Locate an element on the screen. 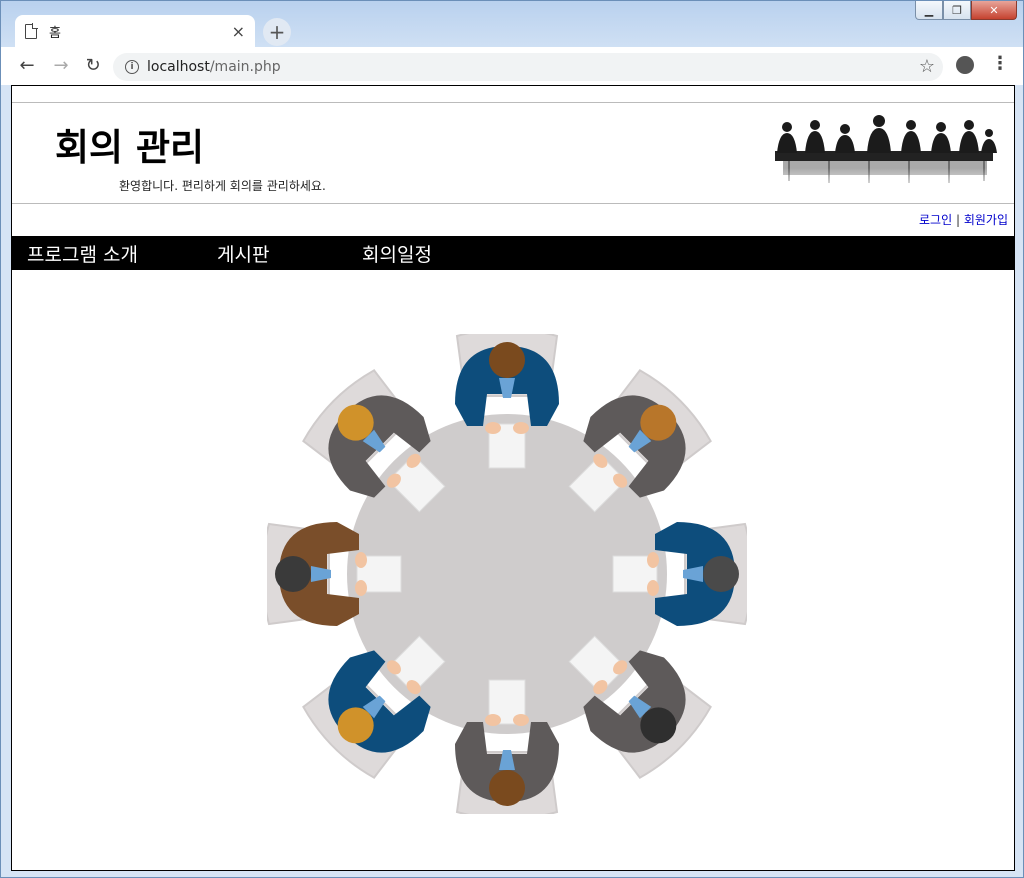  site-title: 회의 관리 is located at coordinates (130, 147).